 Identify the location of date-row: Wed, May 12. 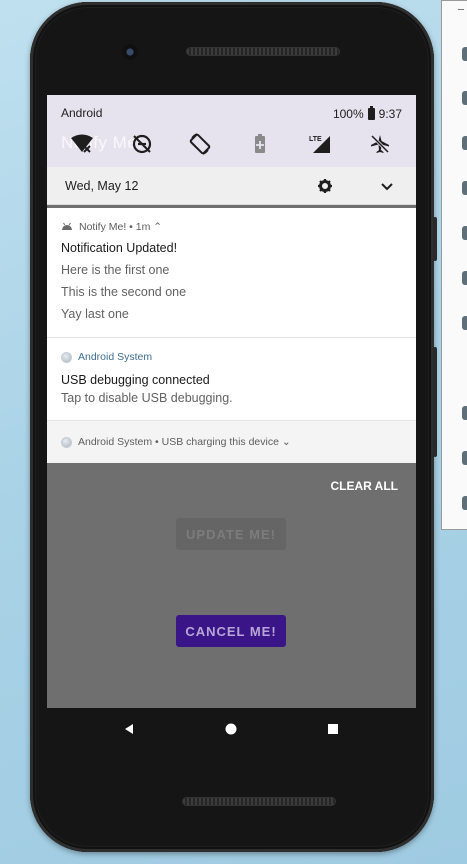
(231, 186).